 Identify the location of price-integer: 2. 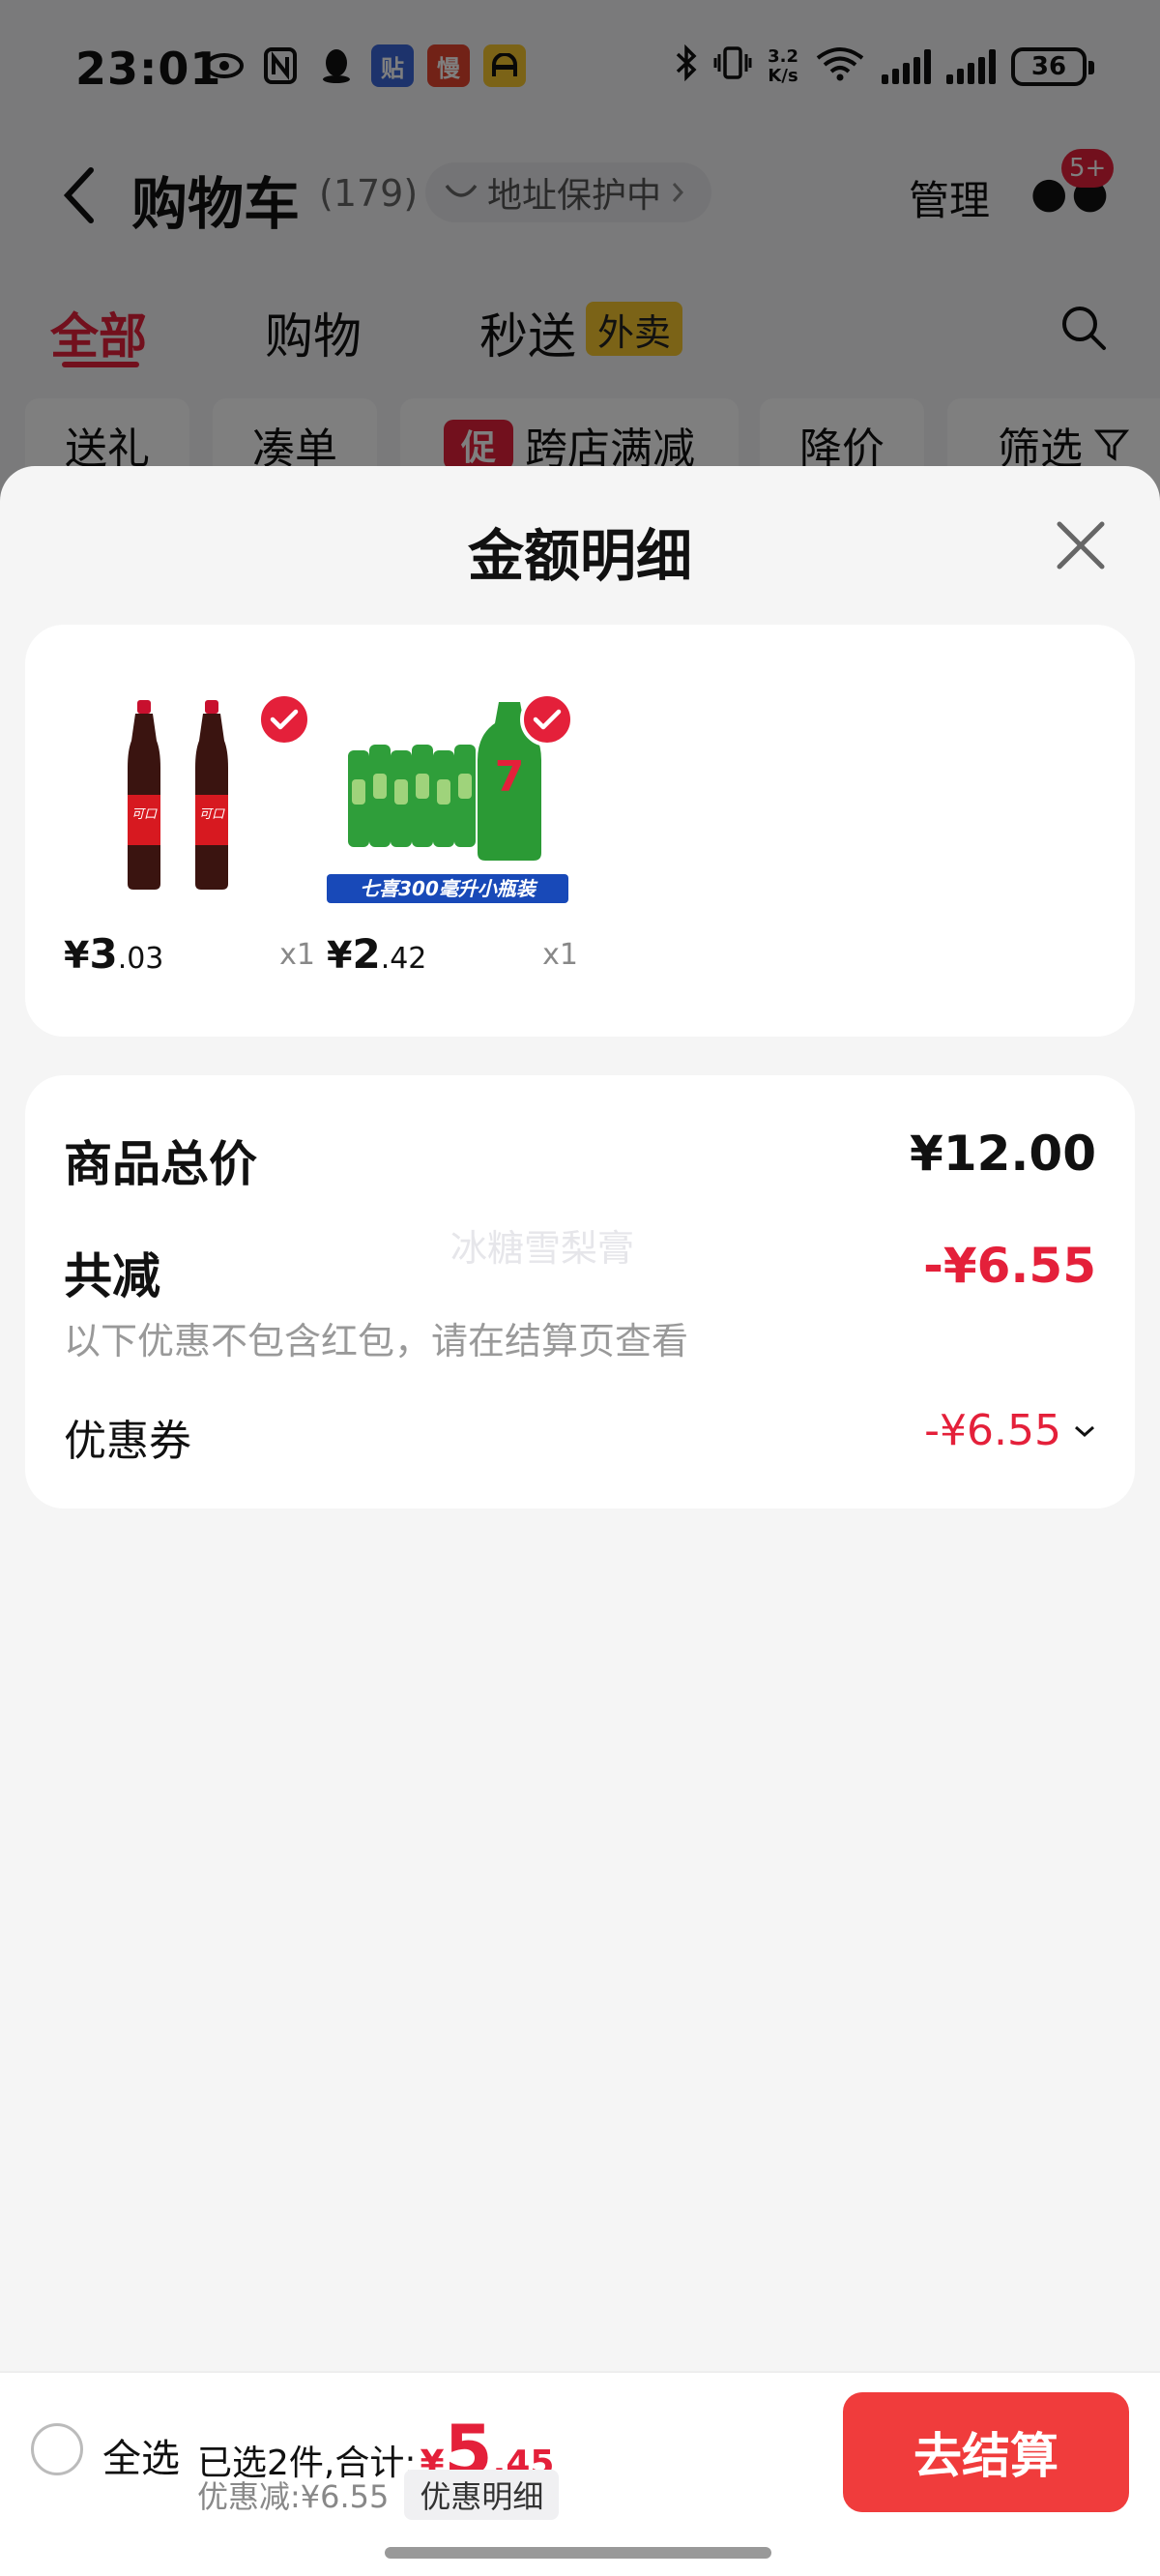
(367, 954).